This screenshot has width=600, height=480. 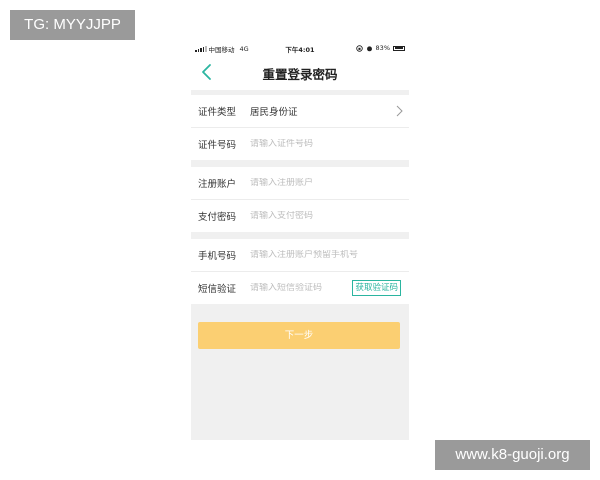 I want to click on id-type-label: 证件类型, so click(x=217, y=112).